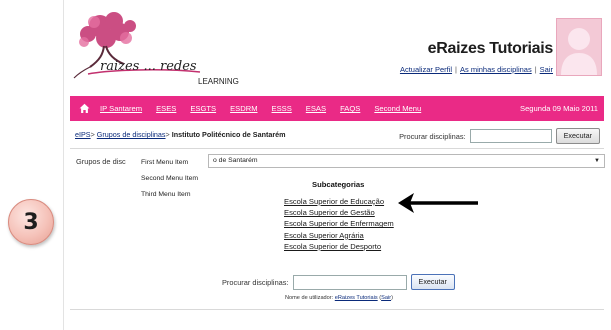  I want to click on nav-item-ip-santarem: IP Santarem, so click(121, 108).